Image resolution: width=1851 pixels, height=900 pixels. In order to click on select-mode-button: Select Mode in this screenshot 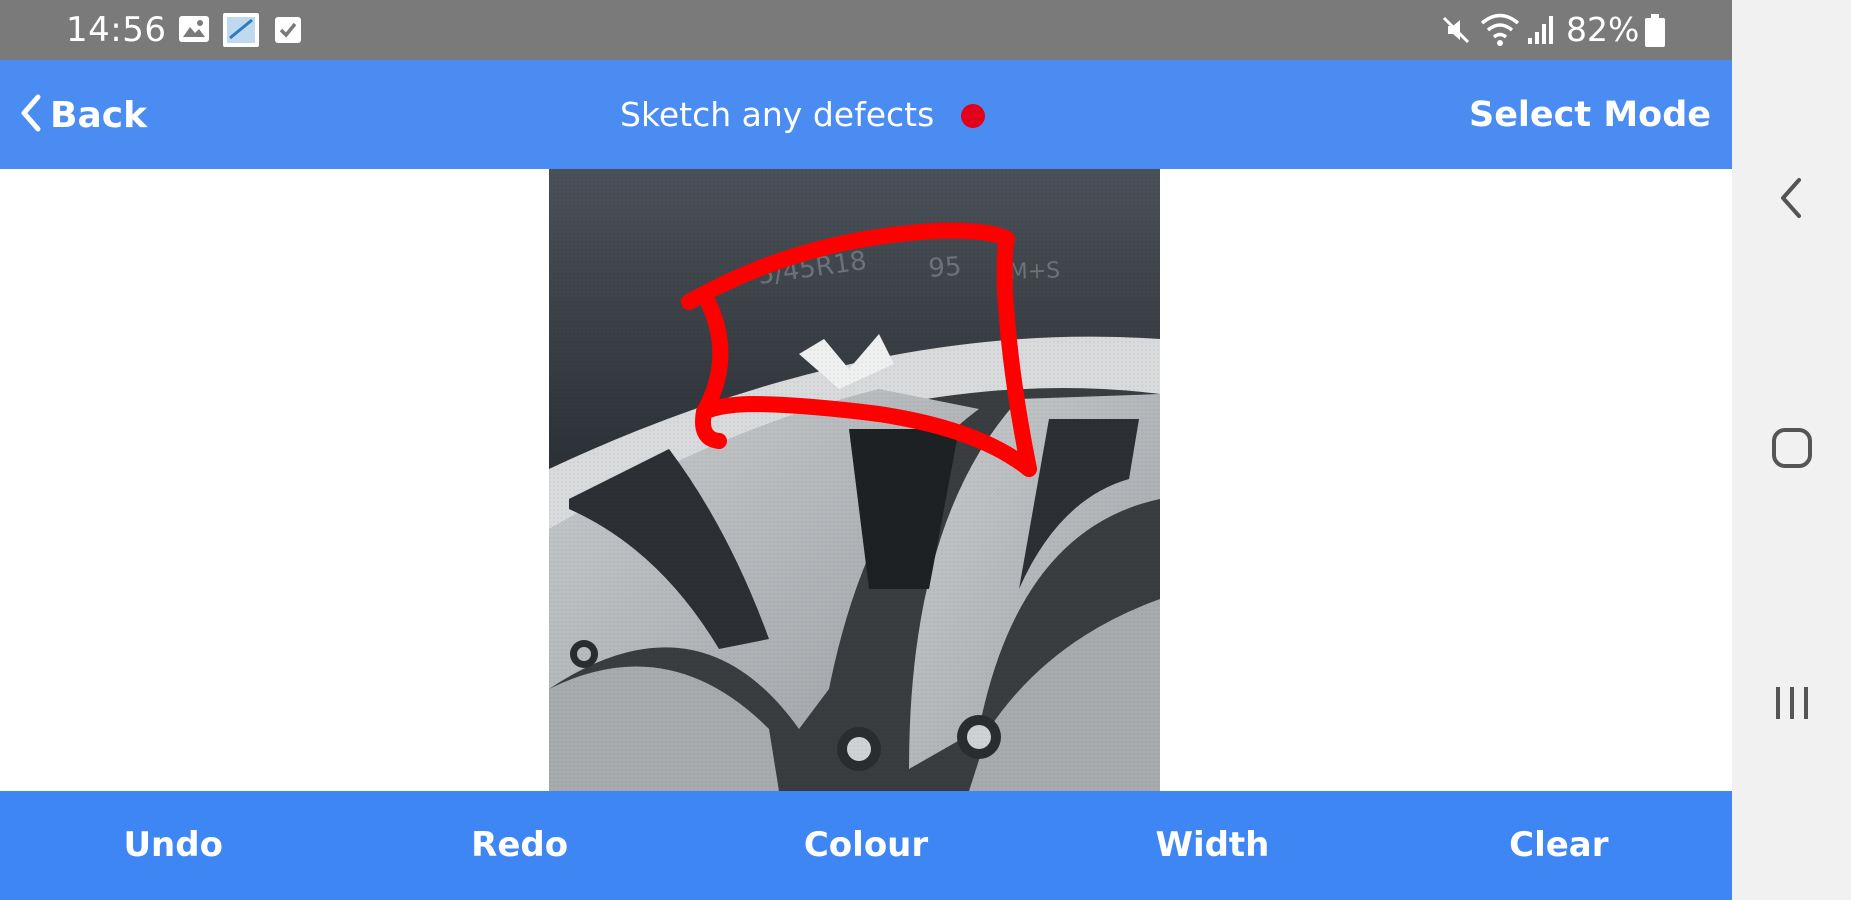, I will do `click(1590, 115)`.